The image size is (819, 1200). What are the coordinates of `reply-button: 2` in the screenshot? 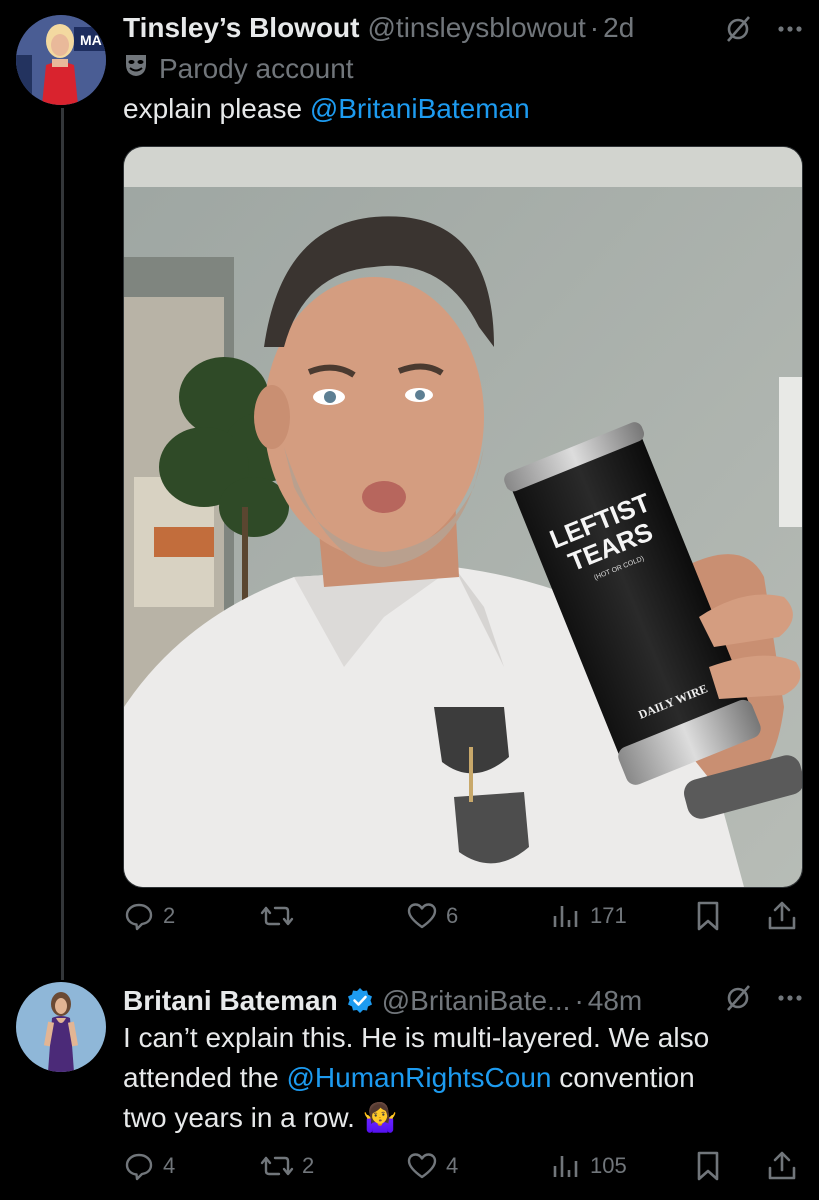 It's located at (149, 916).